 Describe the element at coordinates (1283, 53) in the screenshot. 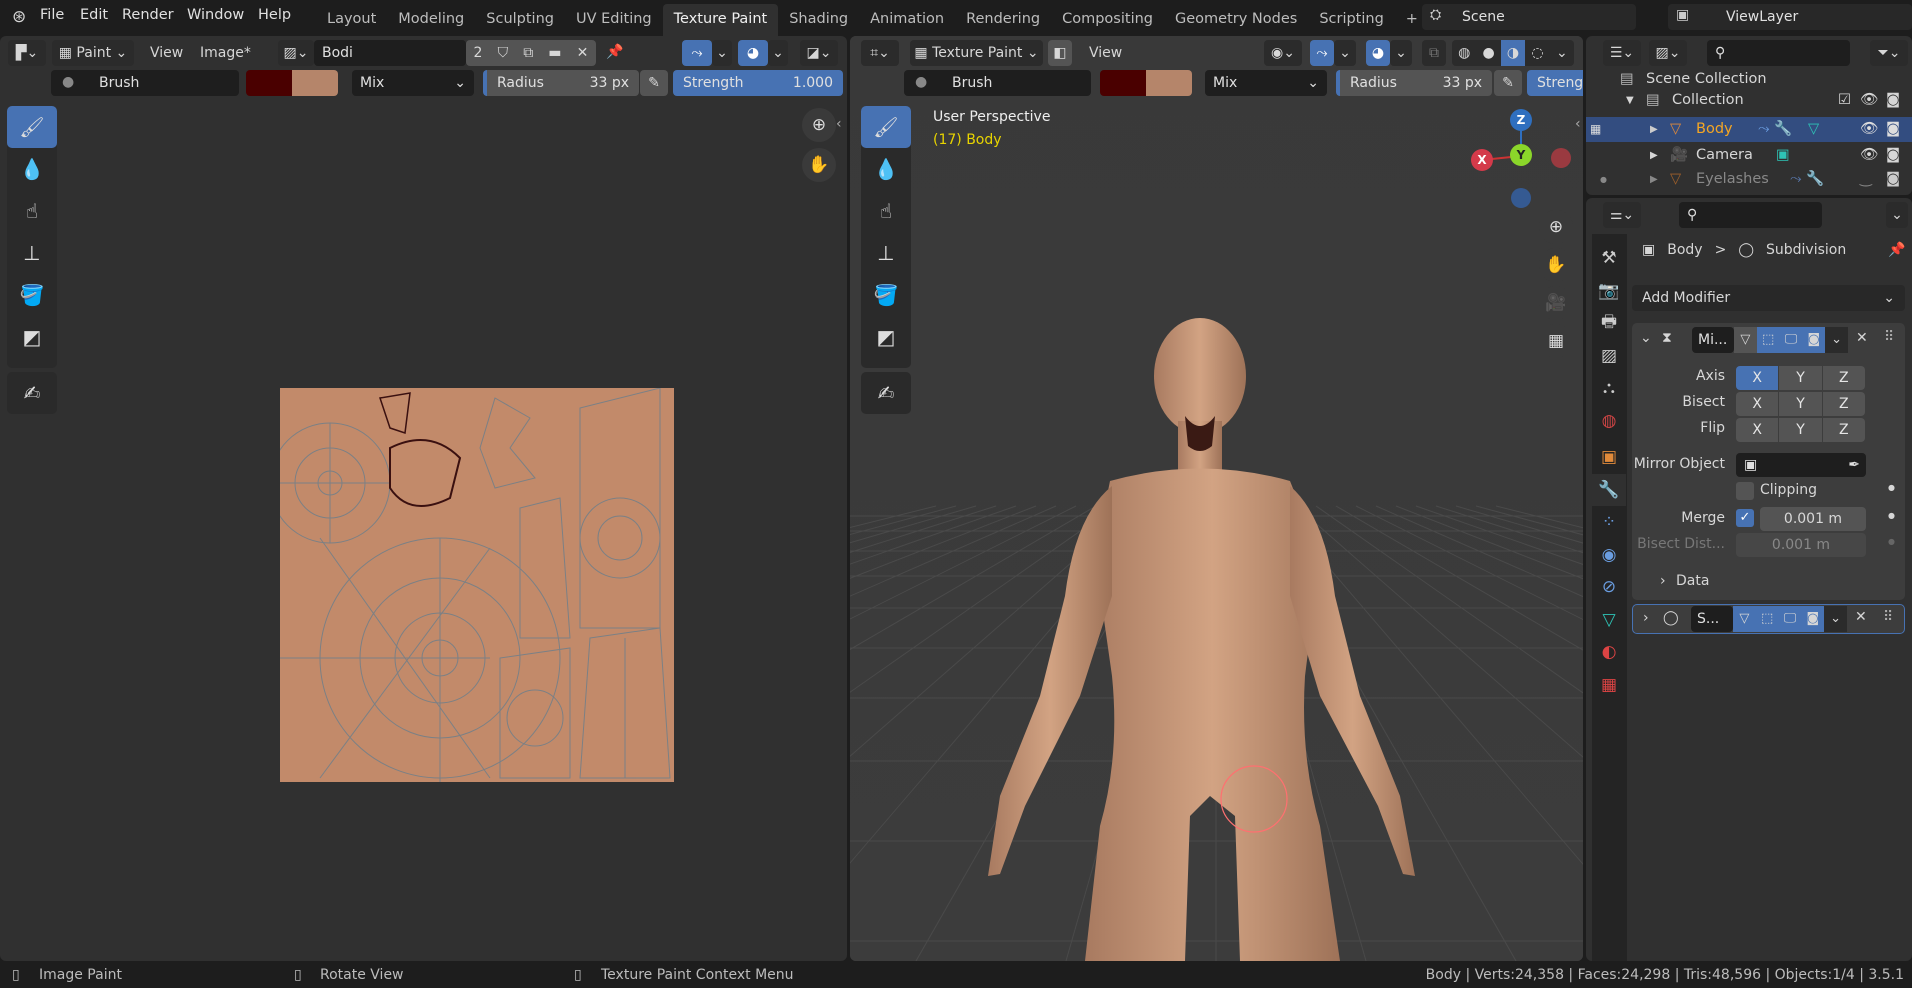

I see `visibility-icon: ◉⌄` at that location.